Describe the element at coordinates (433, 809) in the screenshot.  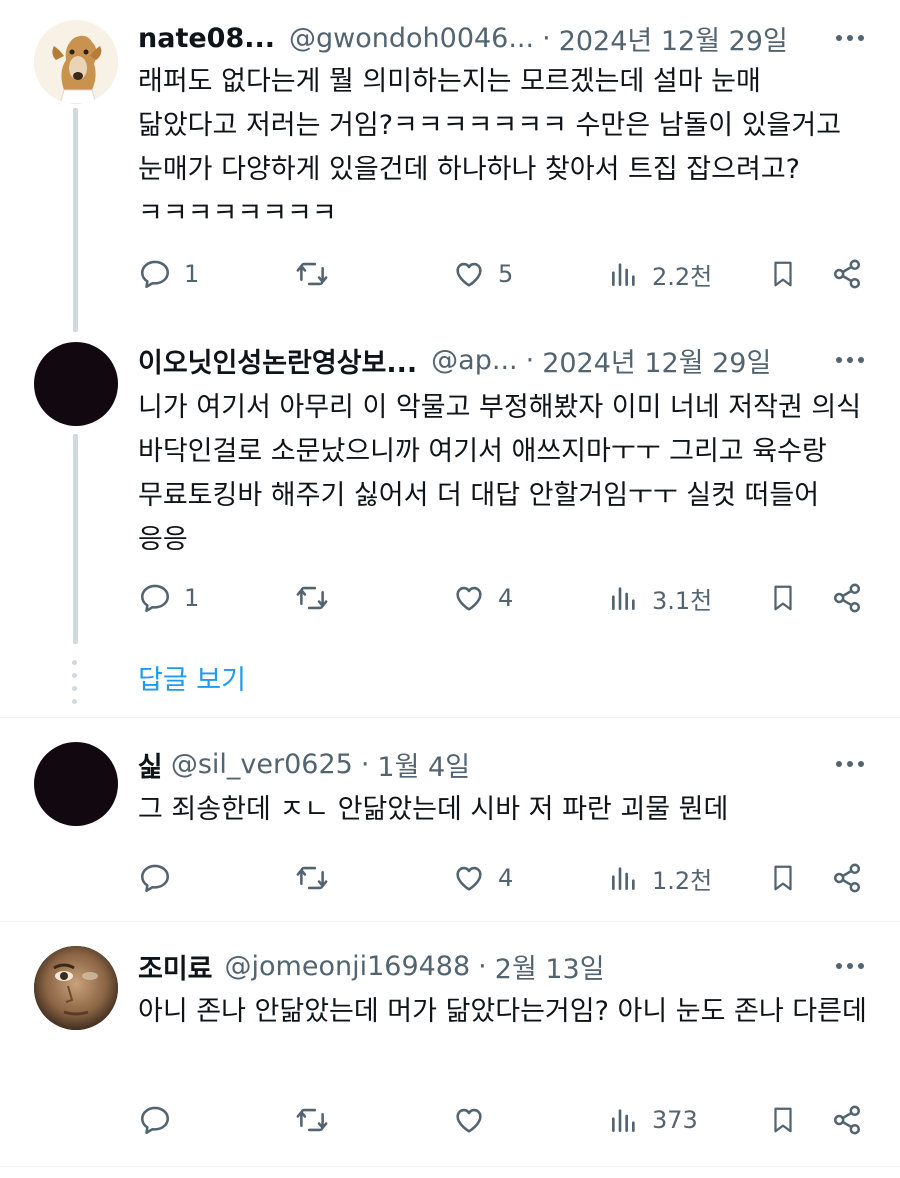
I see `tweet-text: 그 죄송한데 ㅈㄴ 안닮았는데 시바 저 파란 괴물 뭔데` at that location.